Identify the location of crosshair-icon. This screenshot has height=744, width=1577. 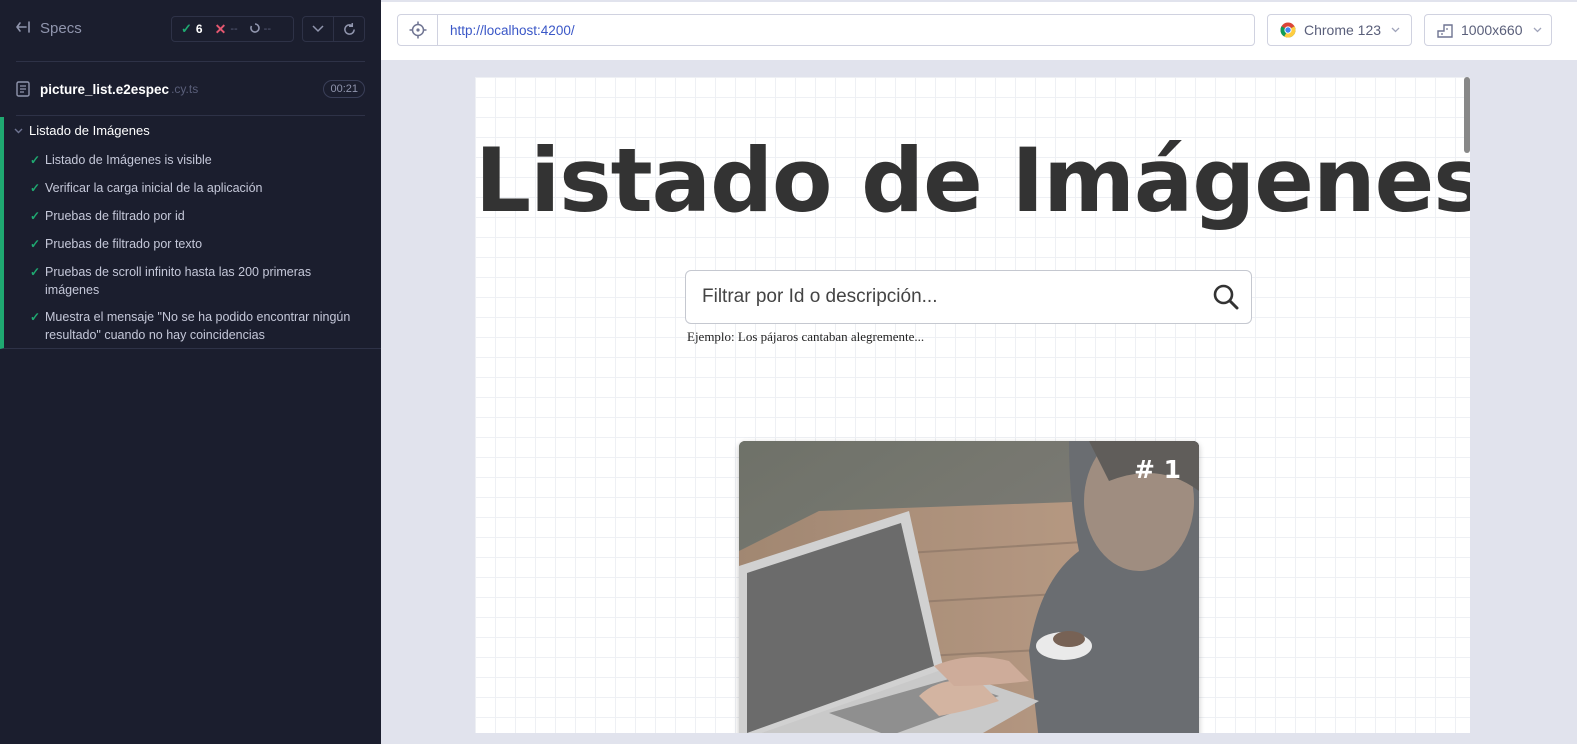
(417, 30).